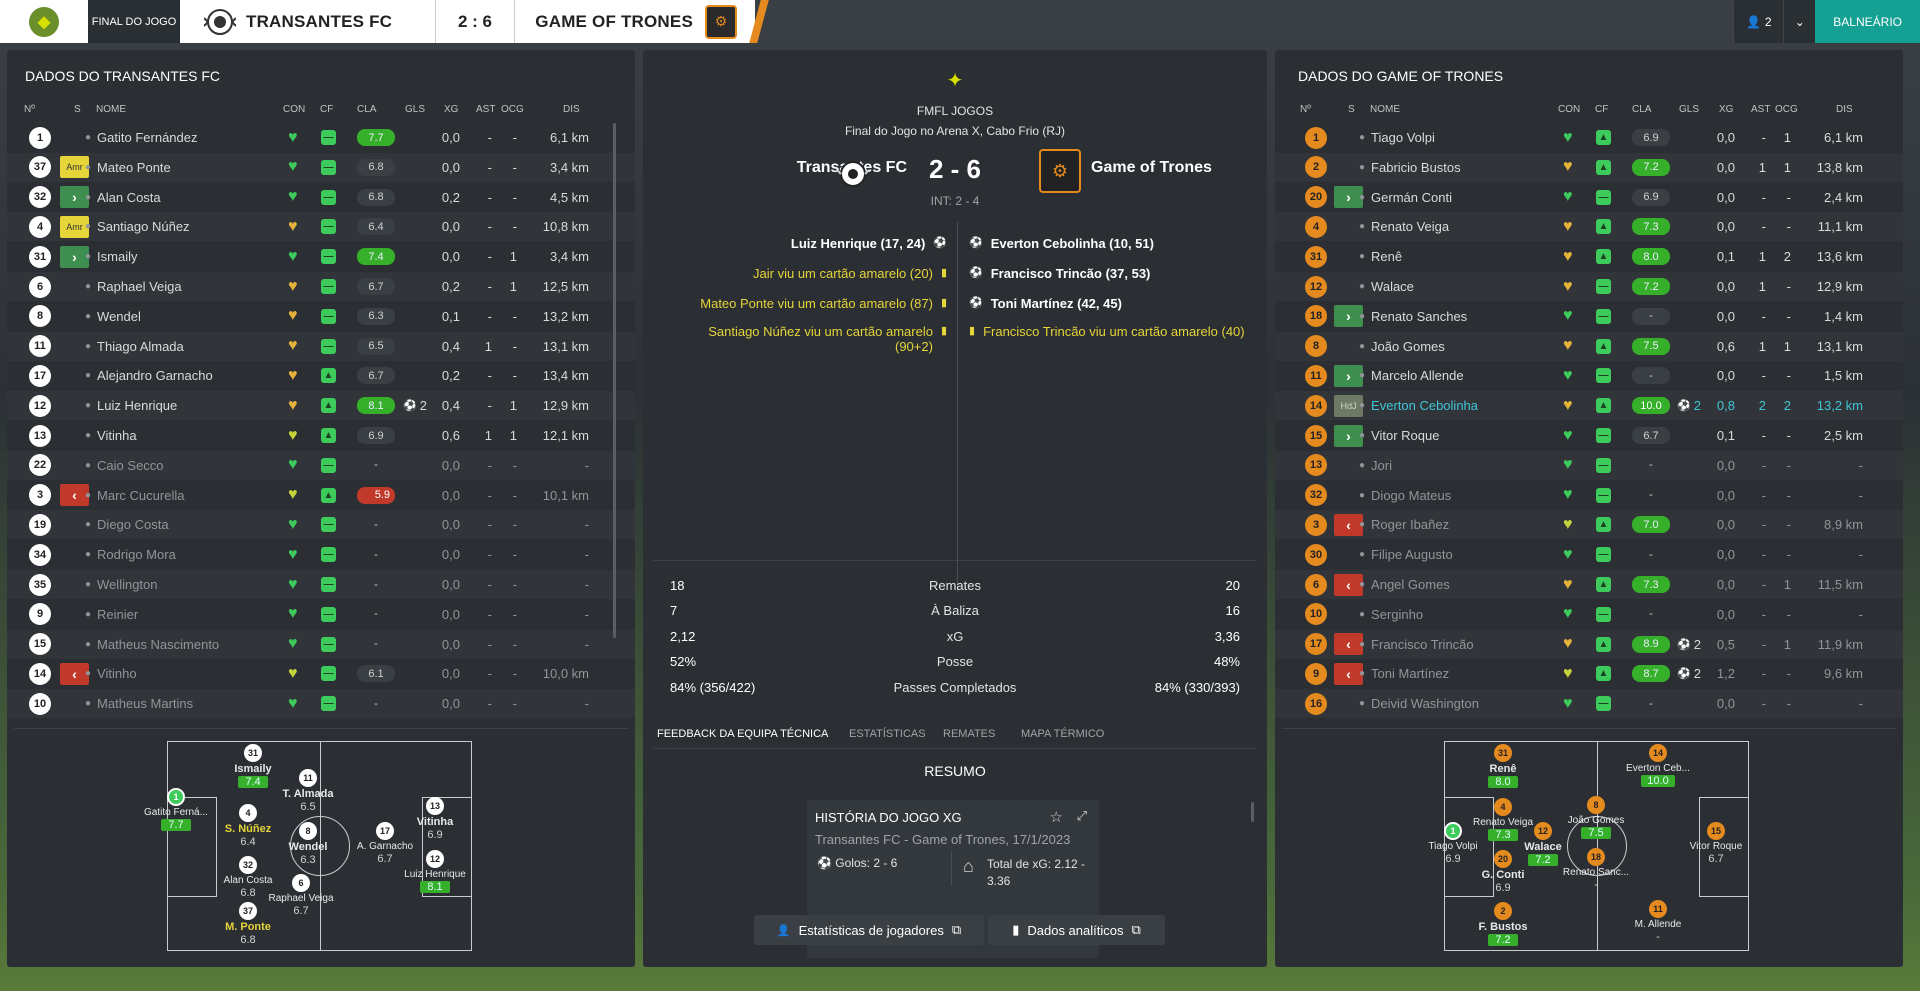  I want to click on player-name: Alejandro Garnacho, so click(155, 375).